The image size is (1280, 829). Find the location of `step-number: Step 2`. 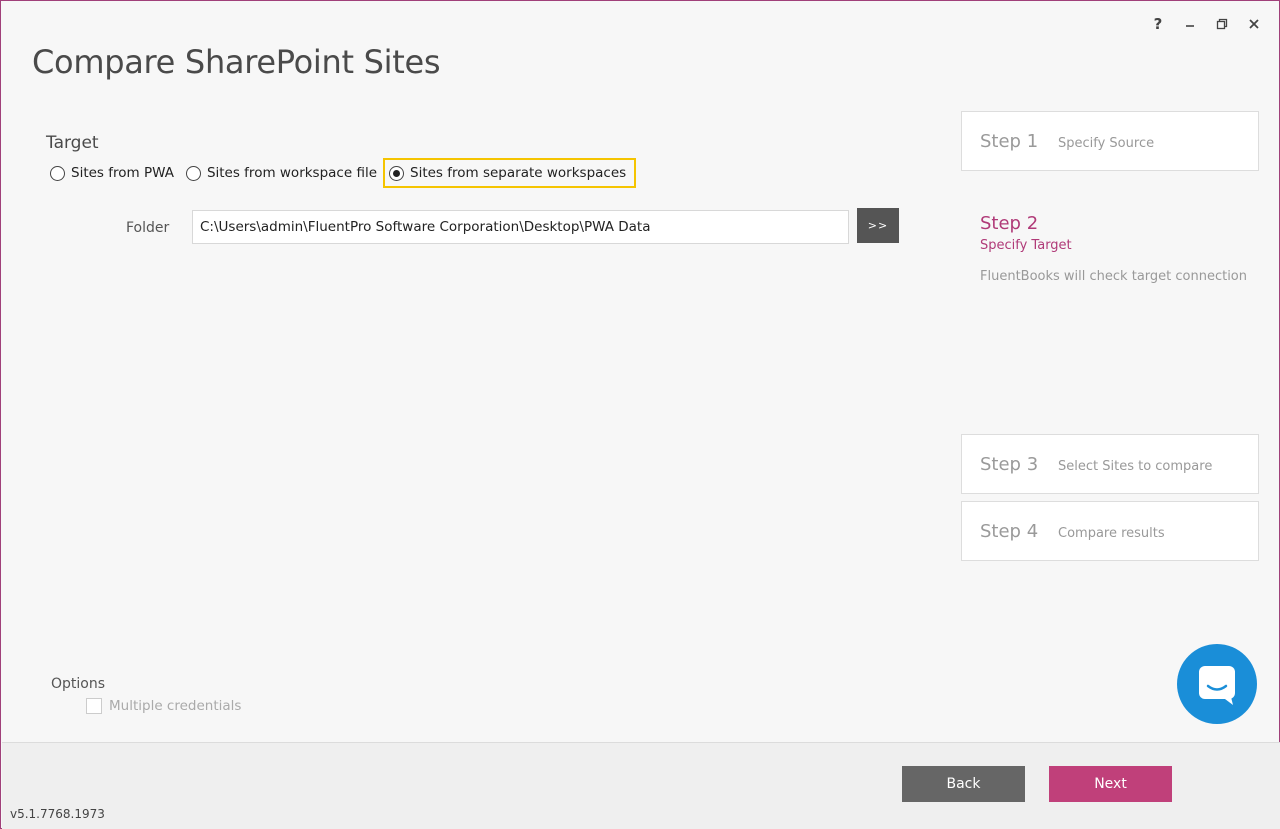

step-number: Step 2 is located at coordinates (1009, 223).